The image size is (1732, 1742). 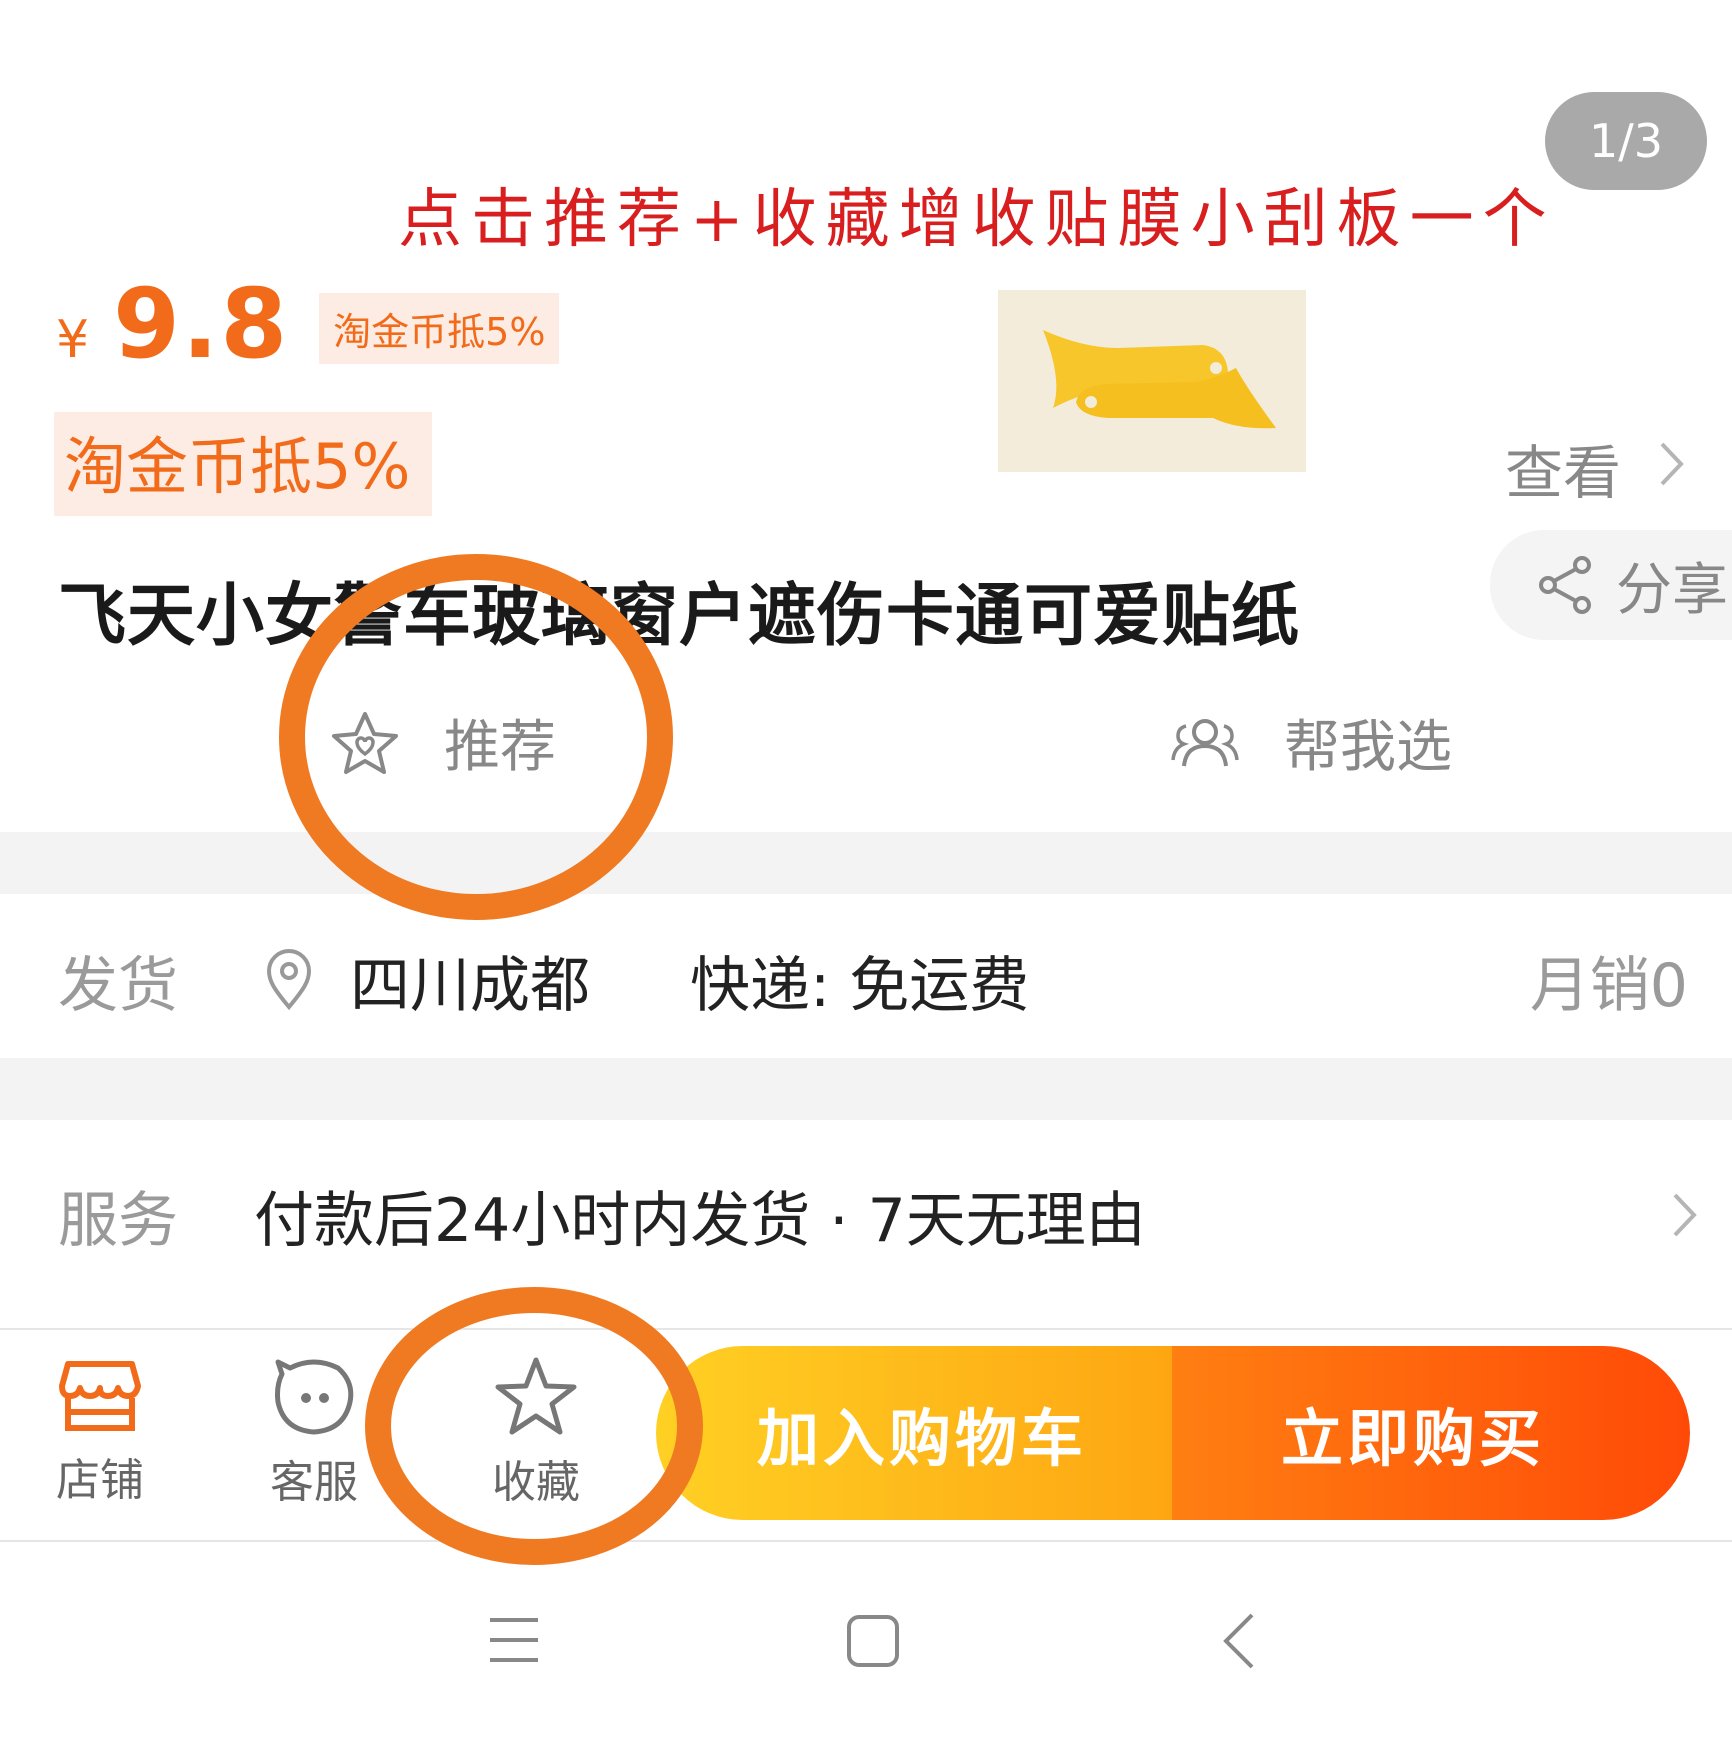 I want to click on annotation-circle-favorite, so click(x=534, y=1426).